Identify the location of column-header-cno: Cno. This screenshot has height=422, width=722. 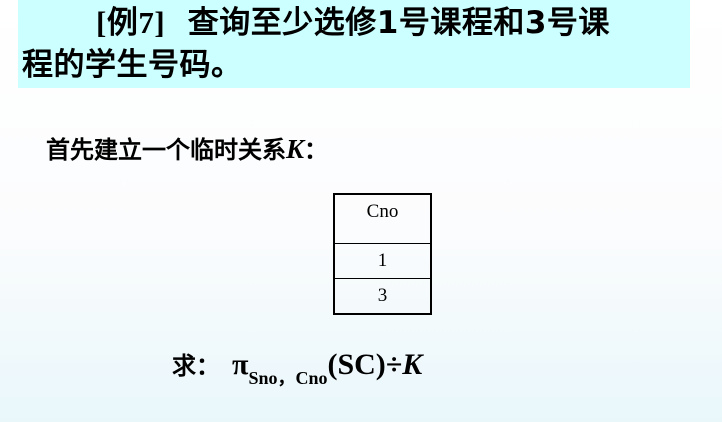
(382, 211).